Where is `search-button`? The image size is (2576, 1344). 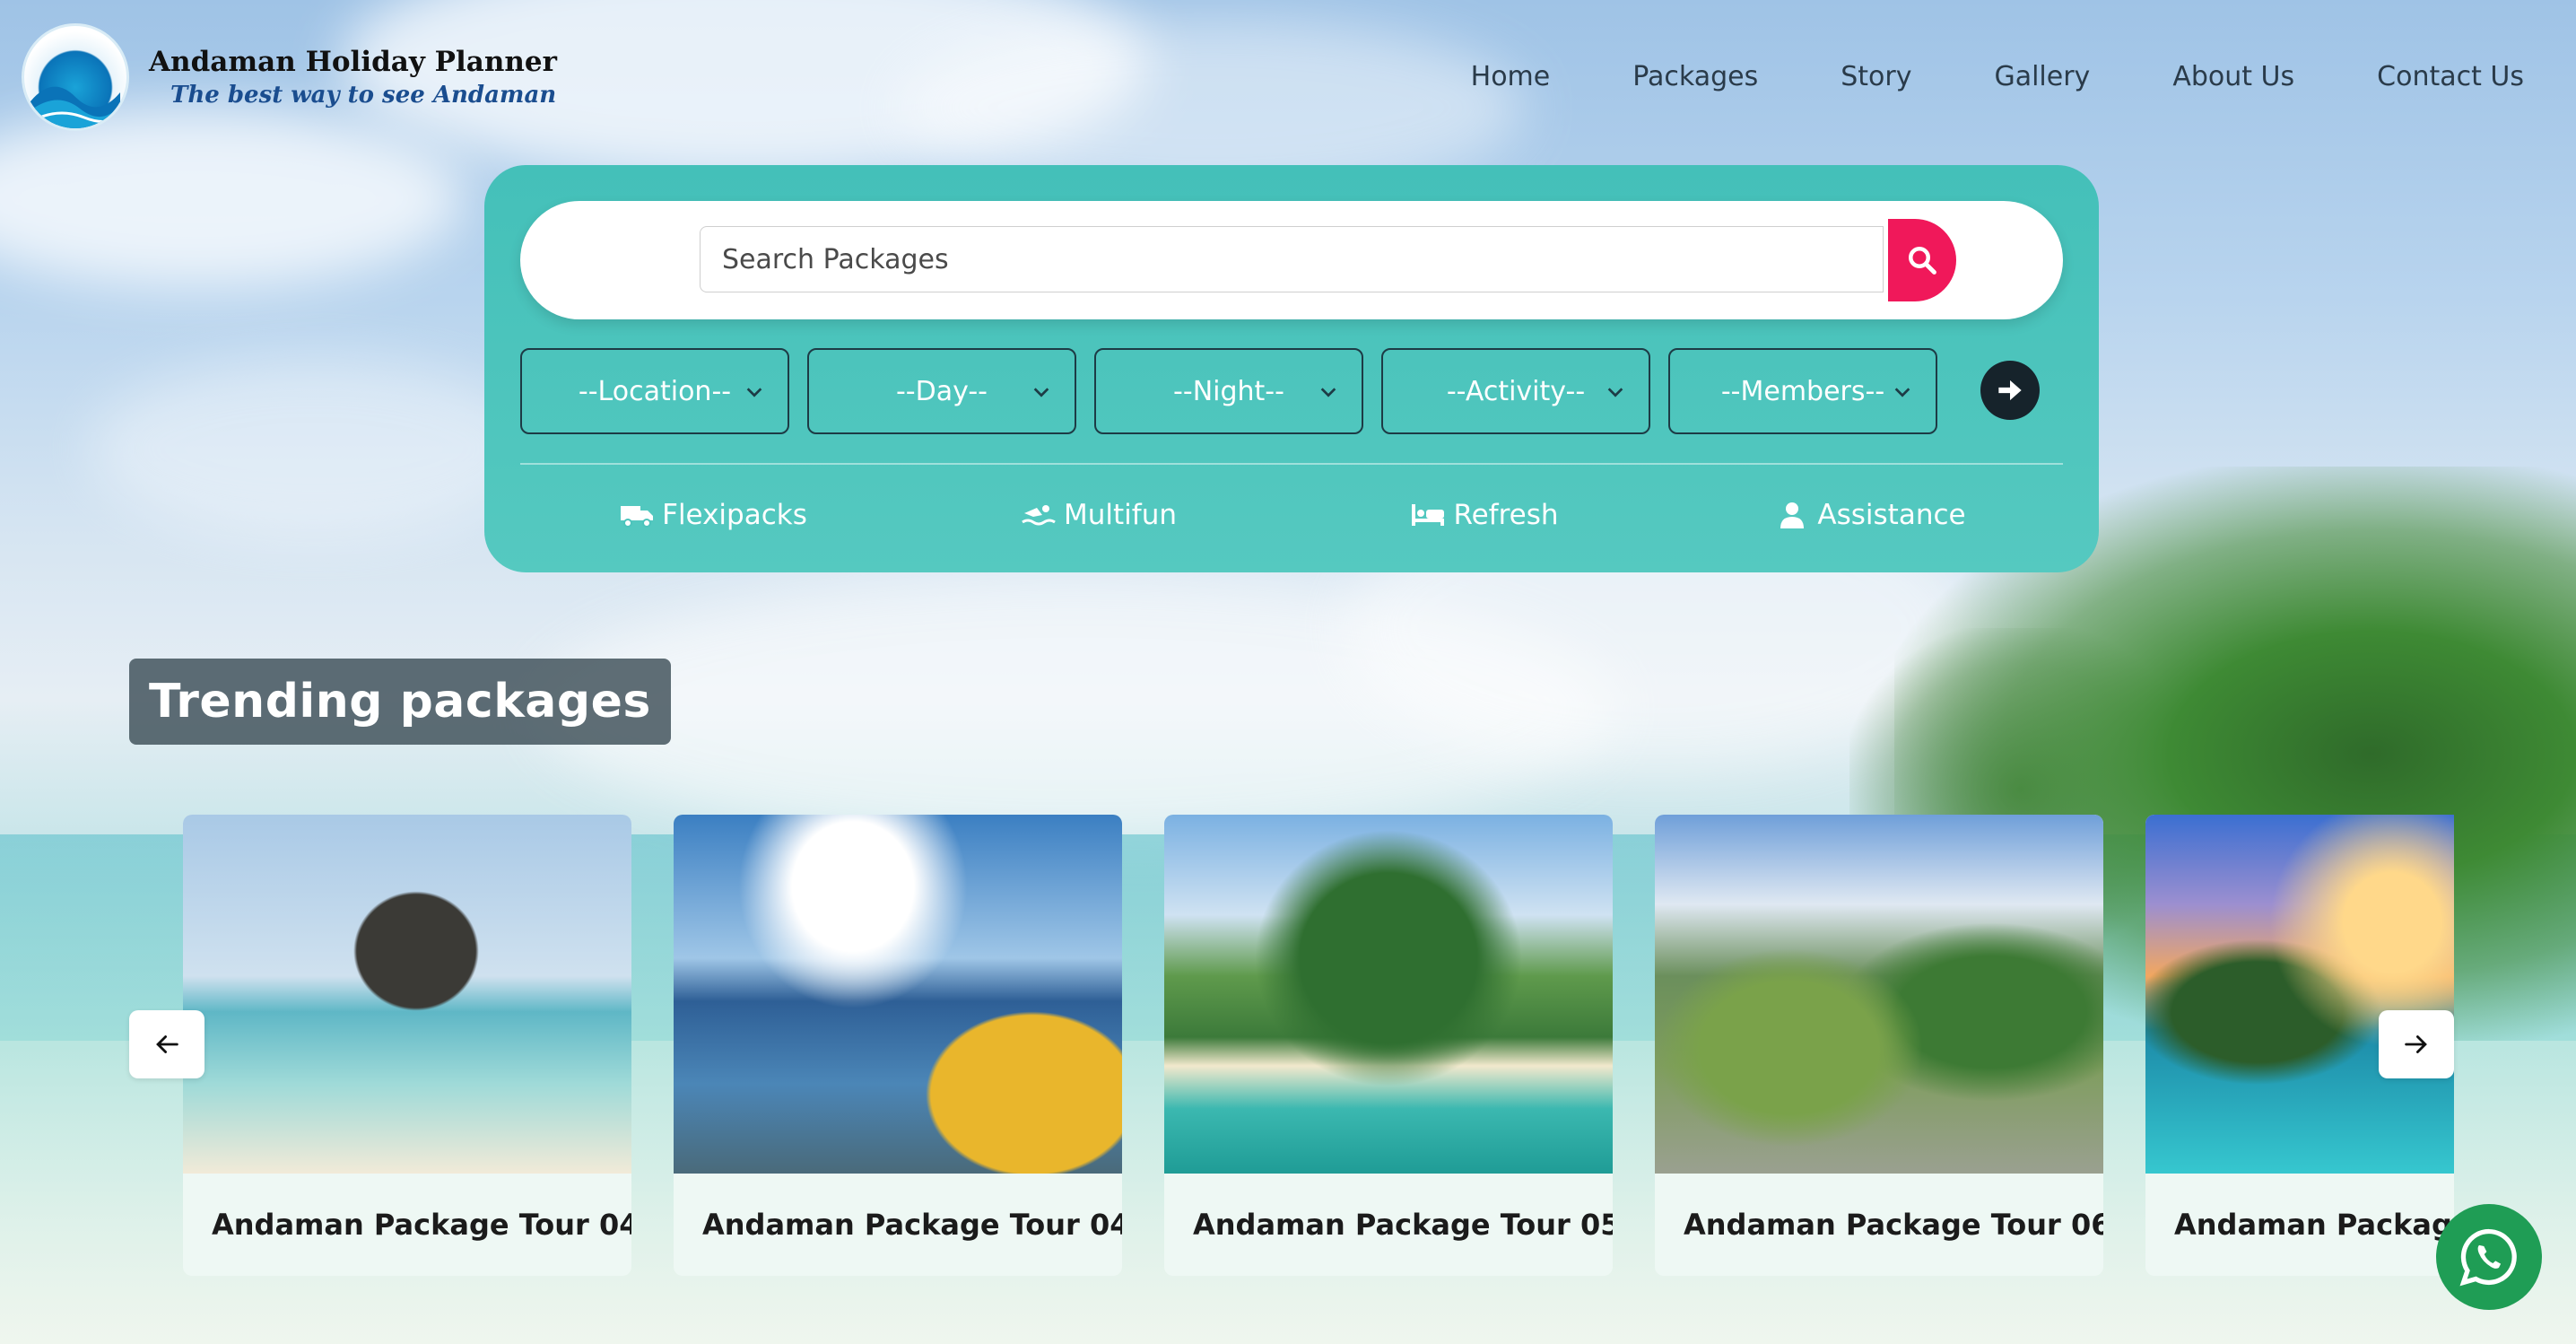 search-button is located at coordinates (1922, 260).